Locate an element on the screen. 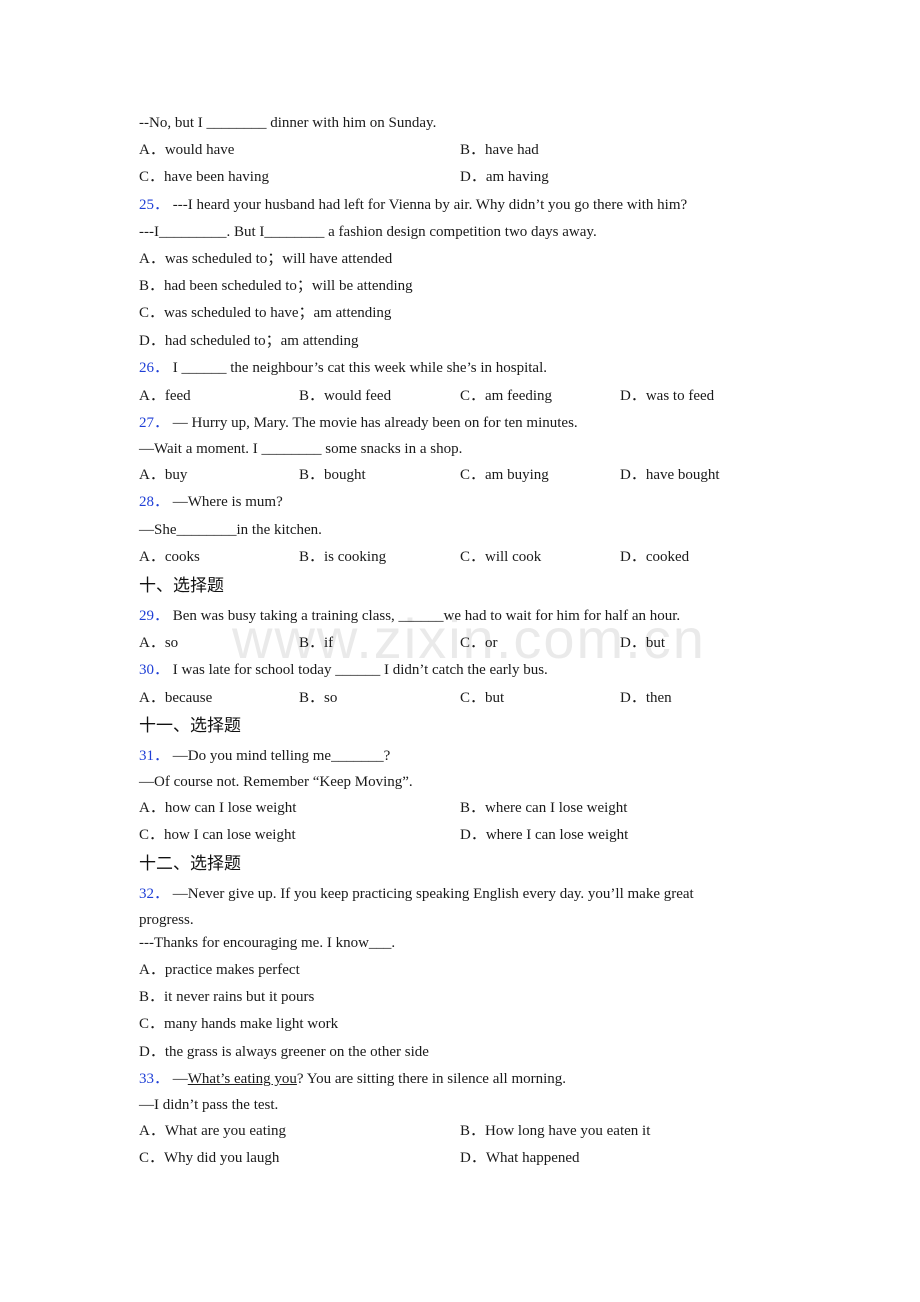 This screenshot has height=1302, width=920. option-d: D．but is located at coordinates (642, 643).